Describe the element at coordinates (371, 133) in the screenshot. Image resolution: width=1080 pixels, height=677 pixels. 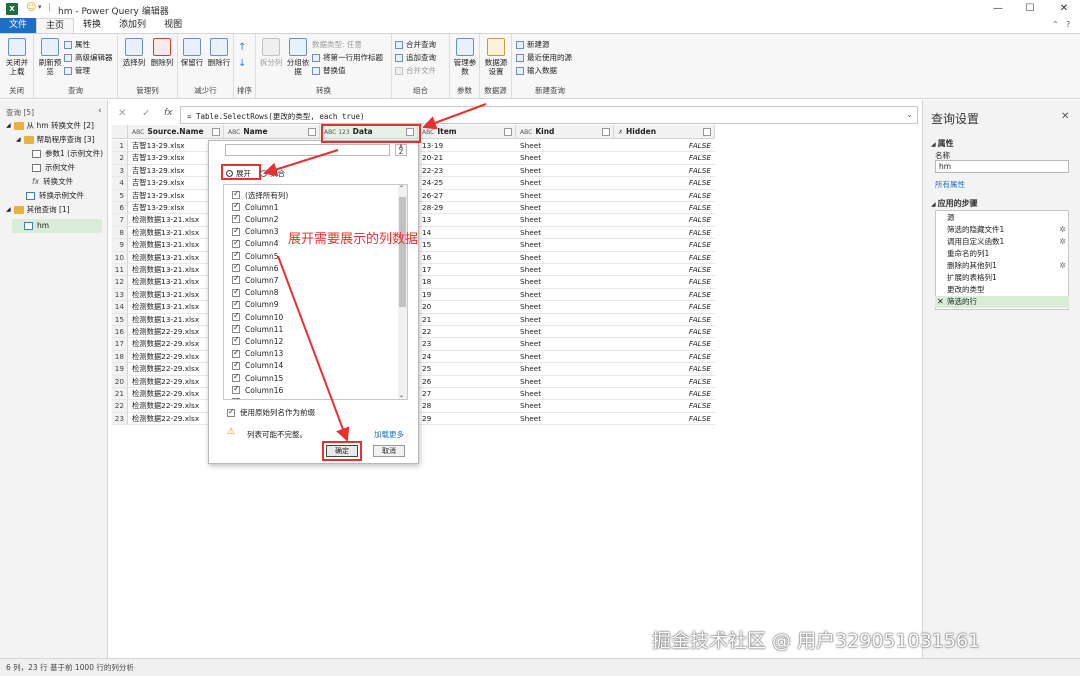
I see `annotation-data-column-box` at that location.